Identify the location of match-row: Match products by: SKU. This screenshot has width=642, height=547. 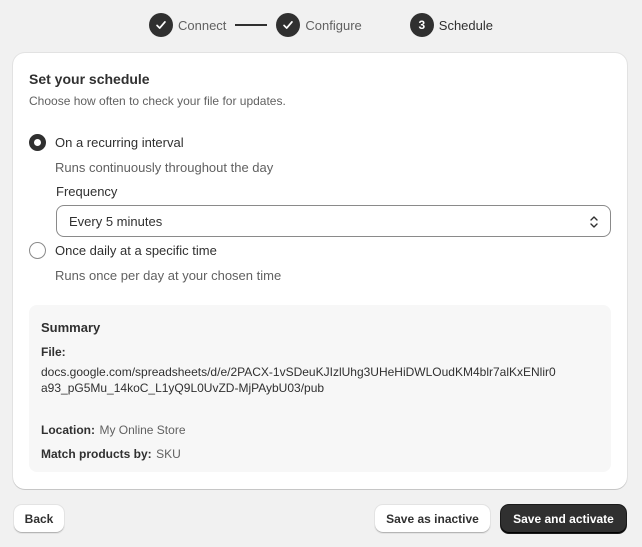
(111, 454).